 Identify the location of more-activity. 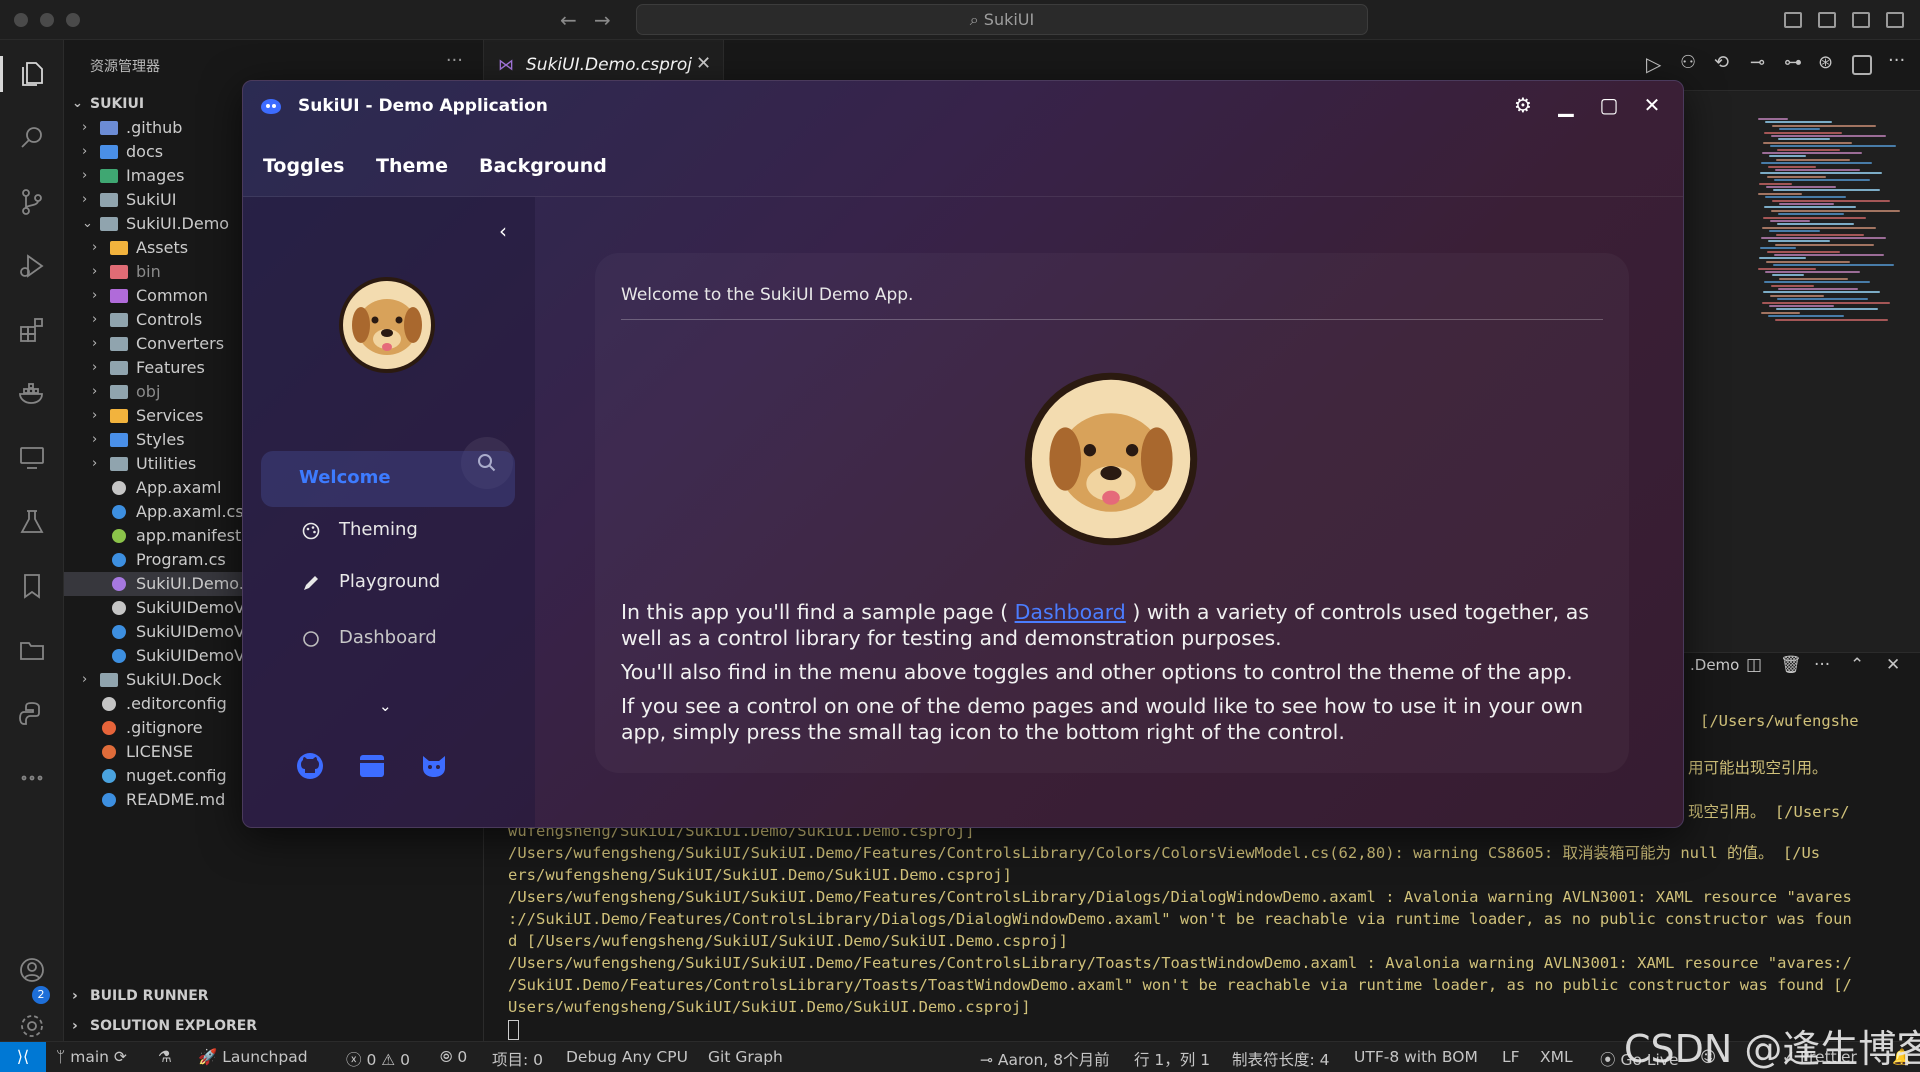
(32, 778).